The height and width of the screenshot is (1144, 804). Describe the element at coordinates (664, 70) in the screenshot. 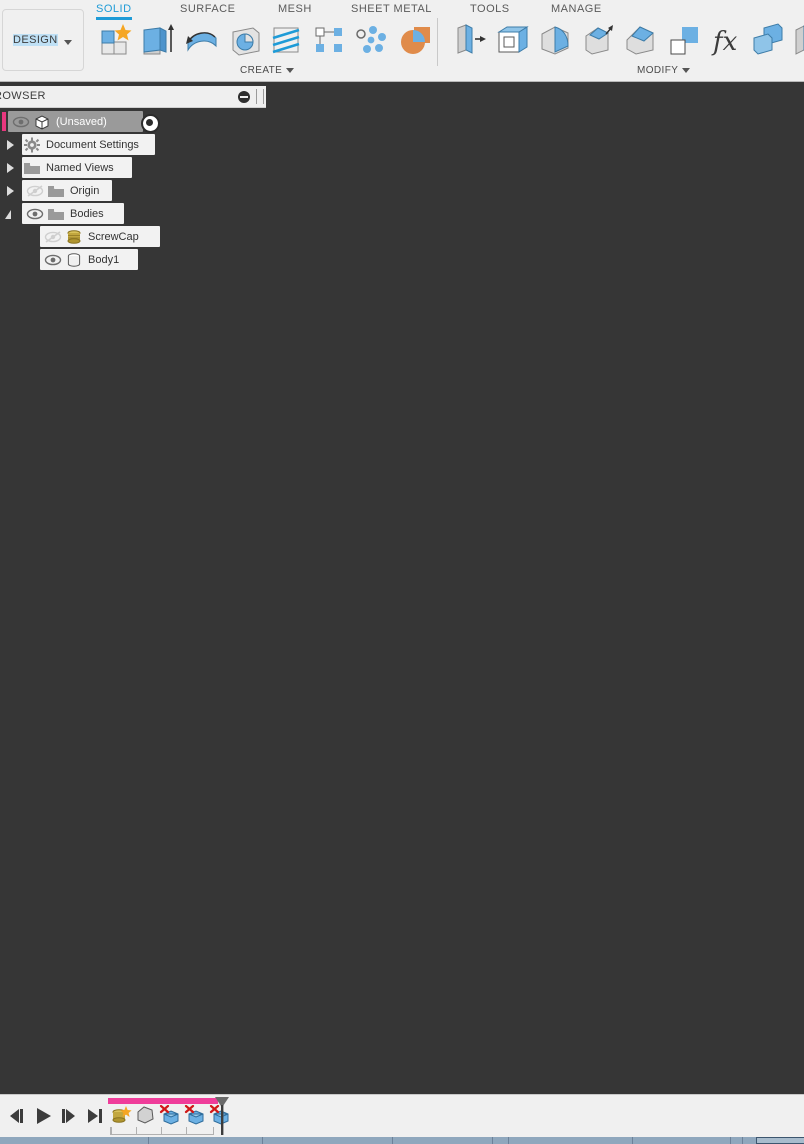

I see `modify-panel-label: MODIFY` at that location.